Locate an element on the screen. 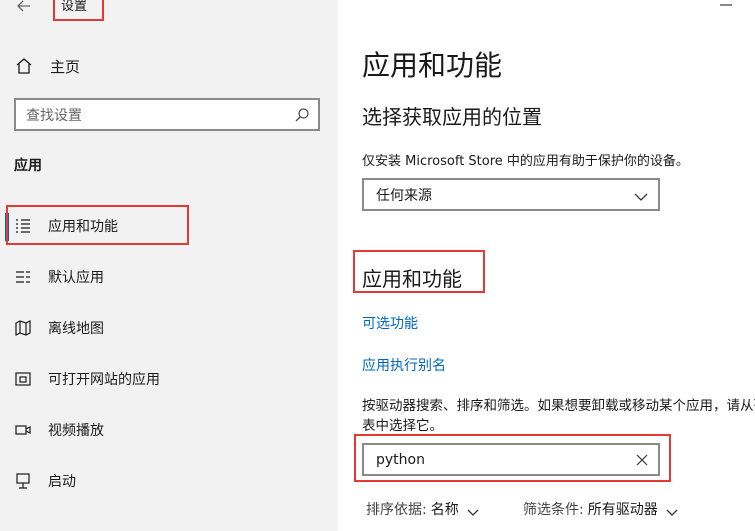 The image size is (755, 531). sidebar-item-label: 视频播放 is located at coordinates (76, 431).